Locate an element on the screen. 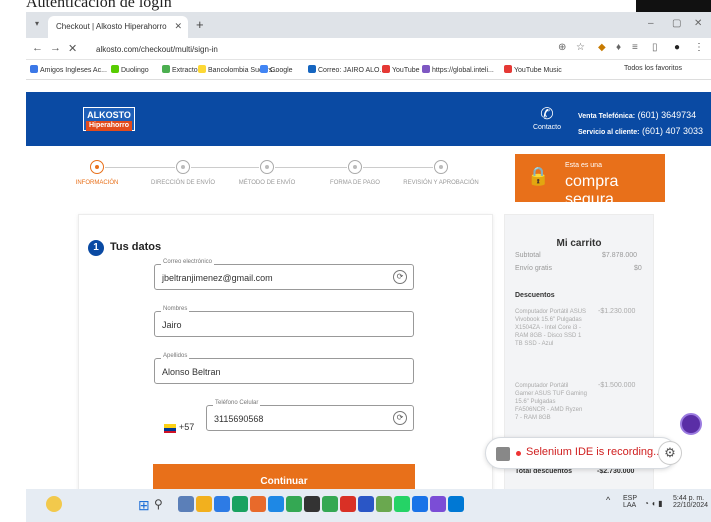 This screenshot has width=711, height=522. checkout-step: FORMA DE PAGO is located at coordinates (355, 173).